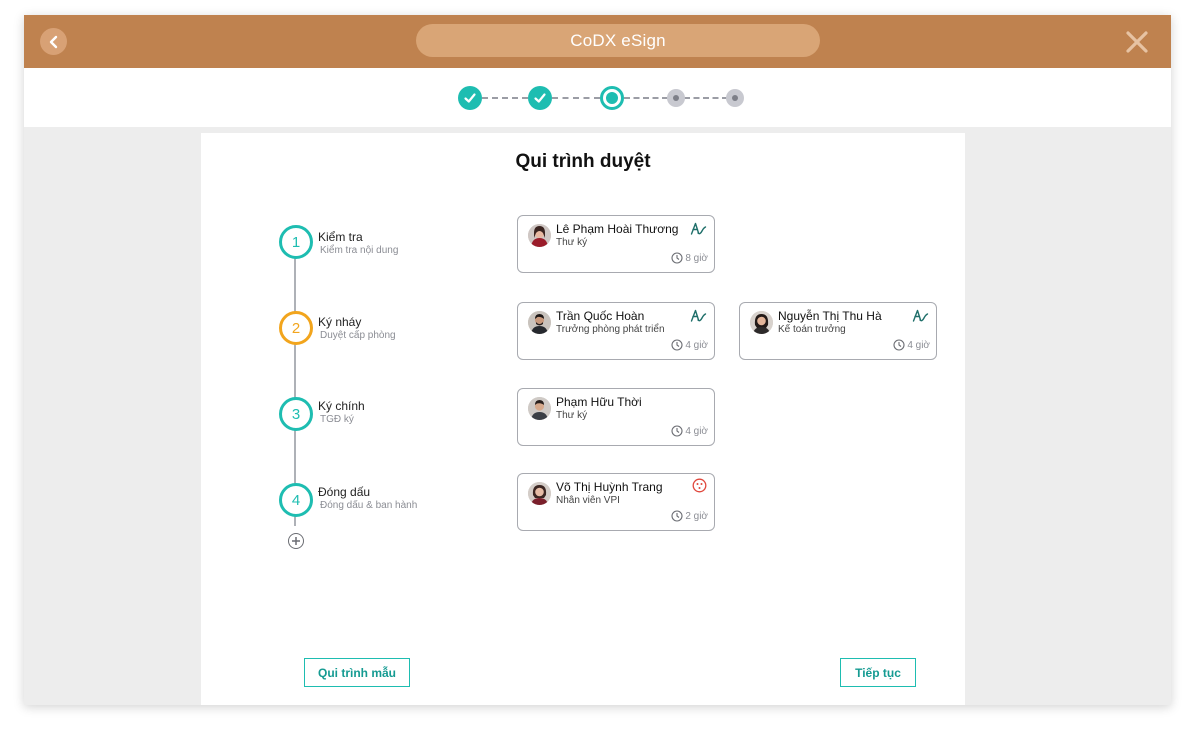 The height and width of the screenshot is (736, 1200). I want to click on current-step-dot, so click(612, 98).